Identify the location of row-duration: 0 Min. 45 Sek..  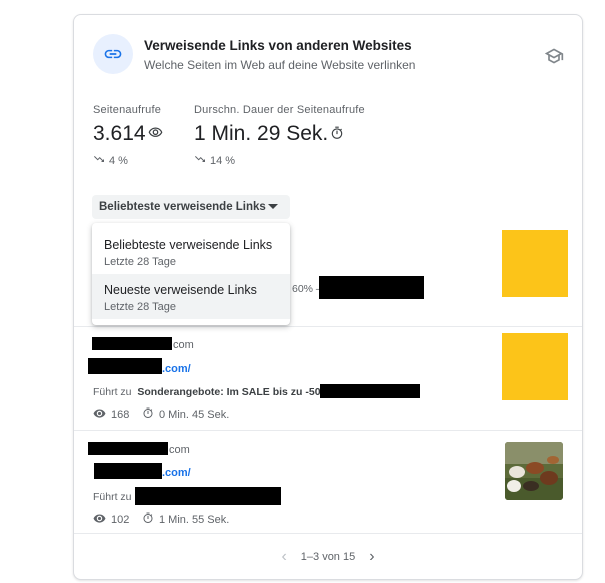
(185, 414).